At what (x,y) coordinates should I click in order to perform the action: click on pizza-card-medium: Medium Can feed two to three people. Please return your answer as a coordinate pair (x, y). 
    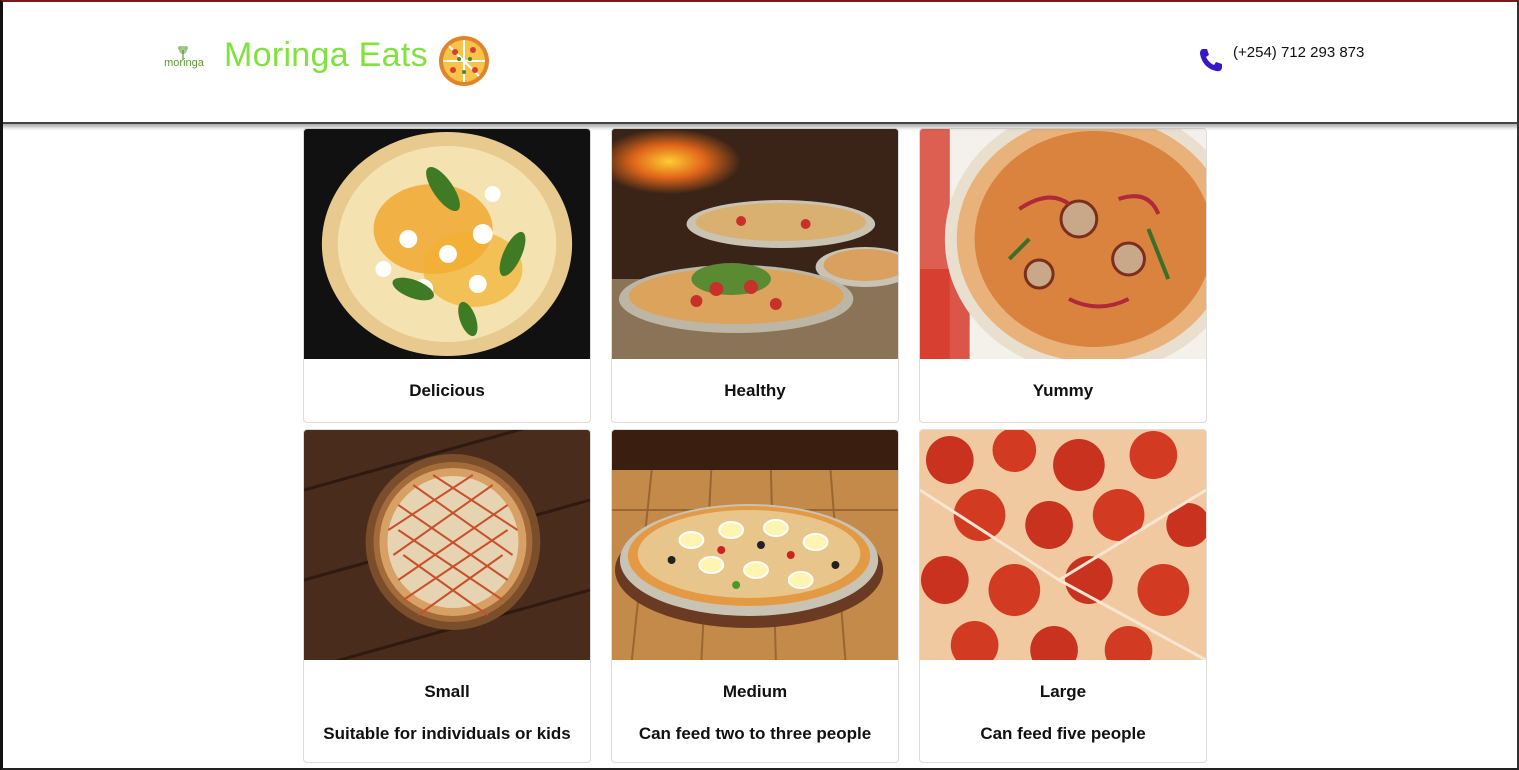
    Looking at the image, I should click on (755, 596).